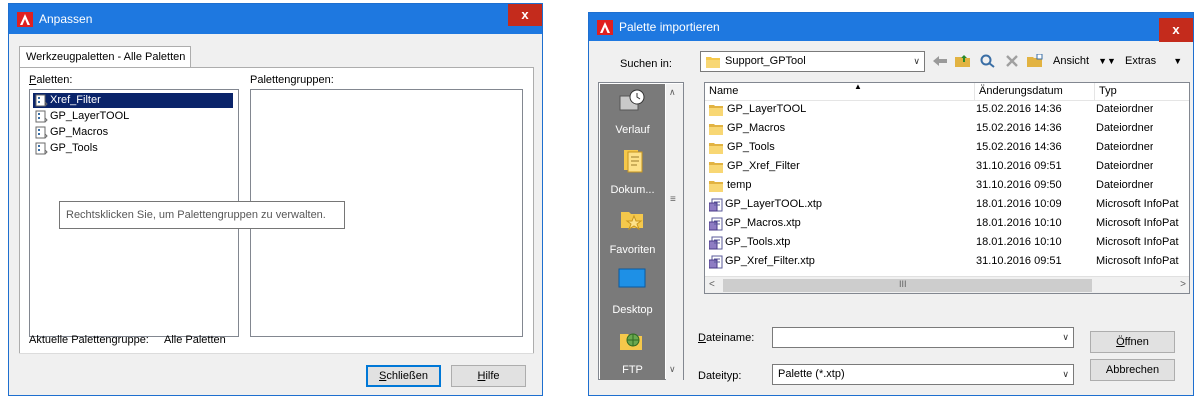  I want to click on place-ftp: FTP, so click(632, 370).